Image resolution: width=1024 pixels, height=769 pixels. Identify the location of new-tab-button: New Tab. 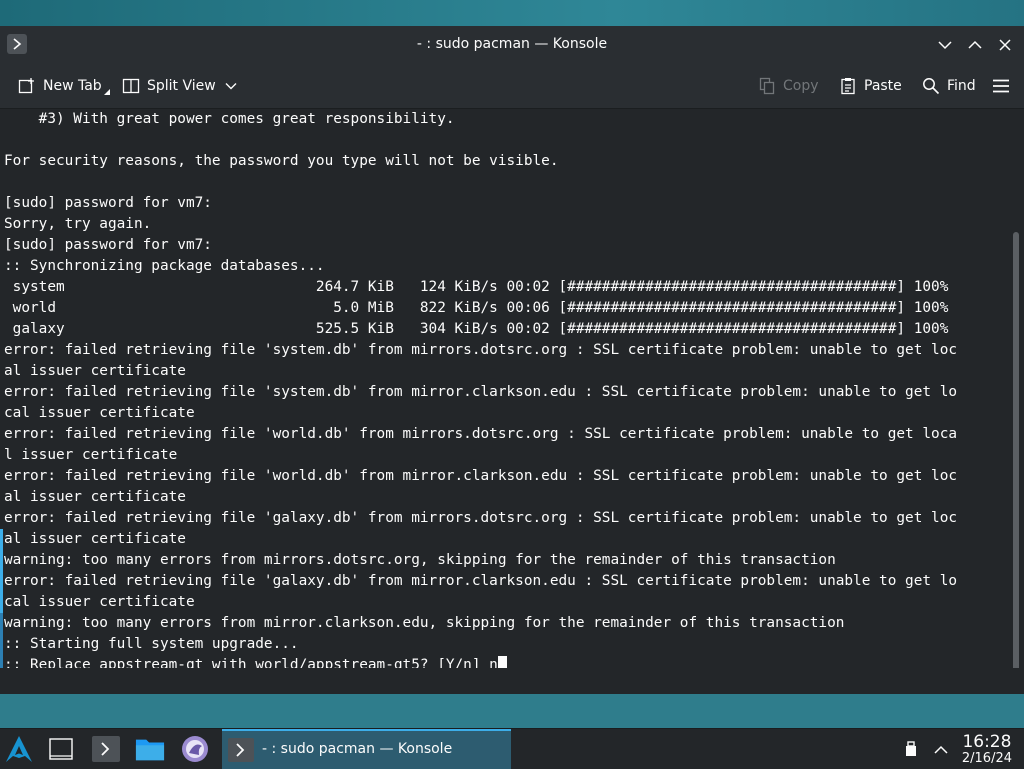
(67, 86).